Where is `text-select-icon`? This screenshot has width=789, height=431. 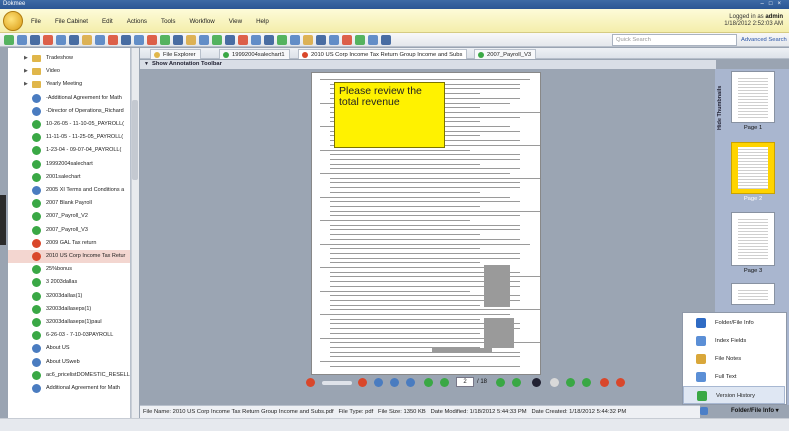 text-select-icon is located at coordinates (536, 382).